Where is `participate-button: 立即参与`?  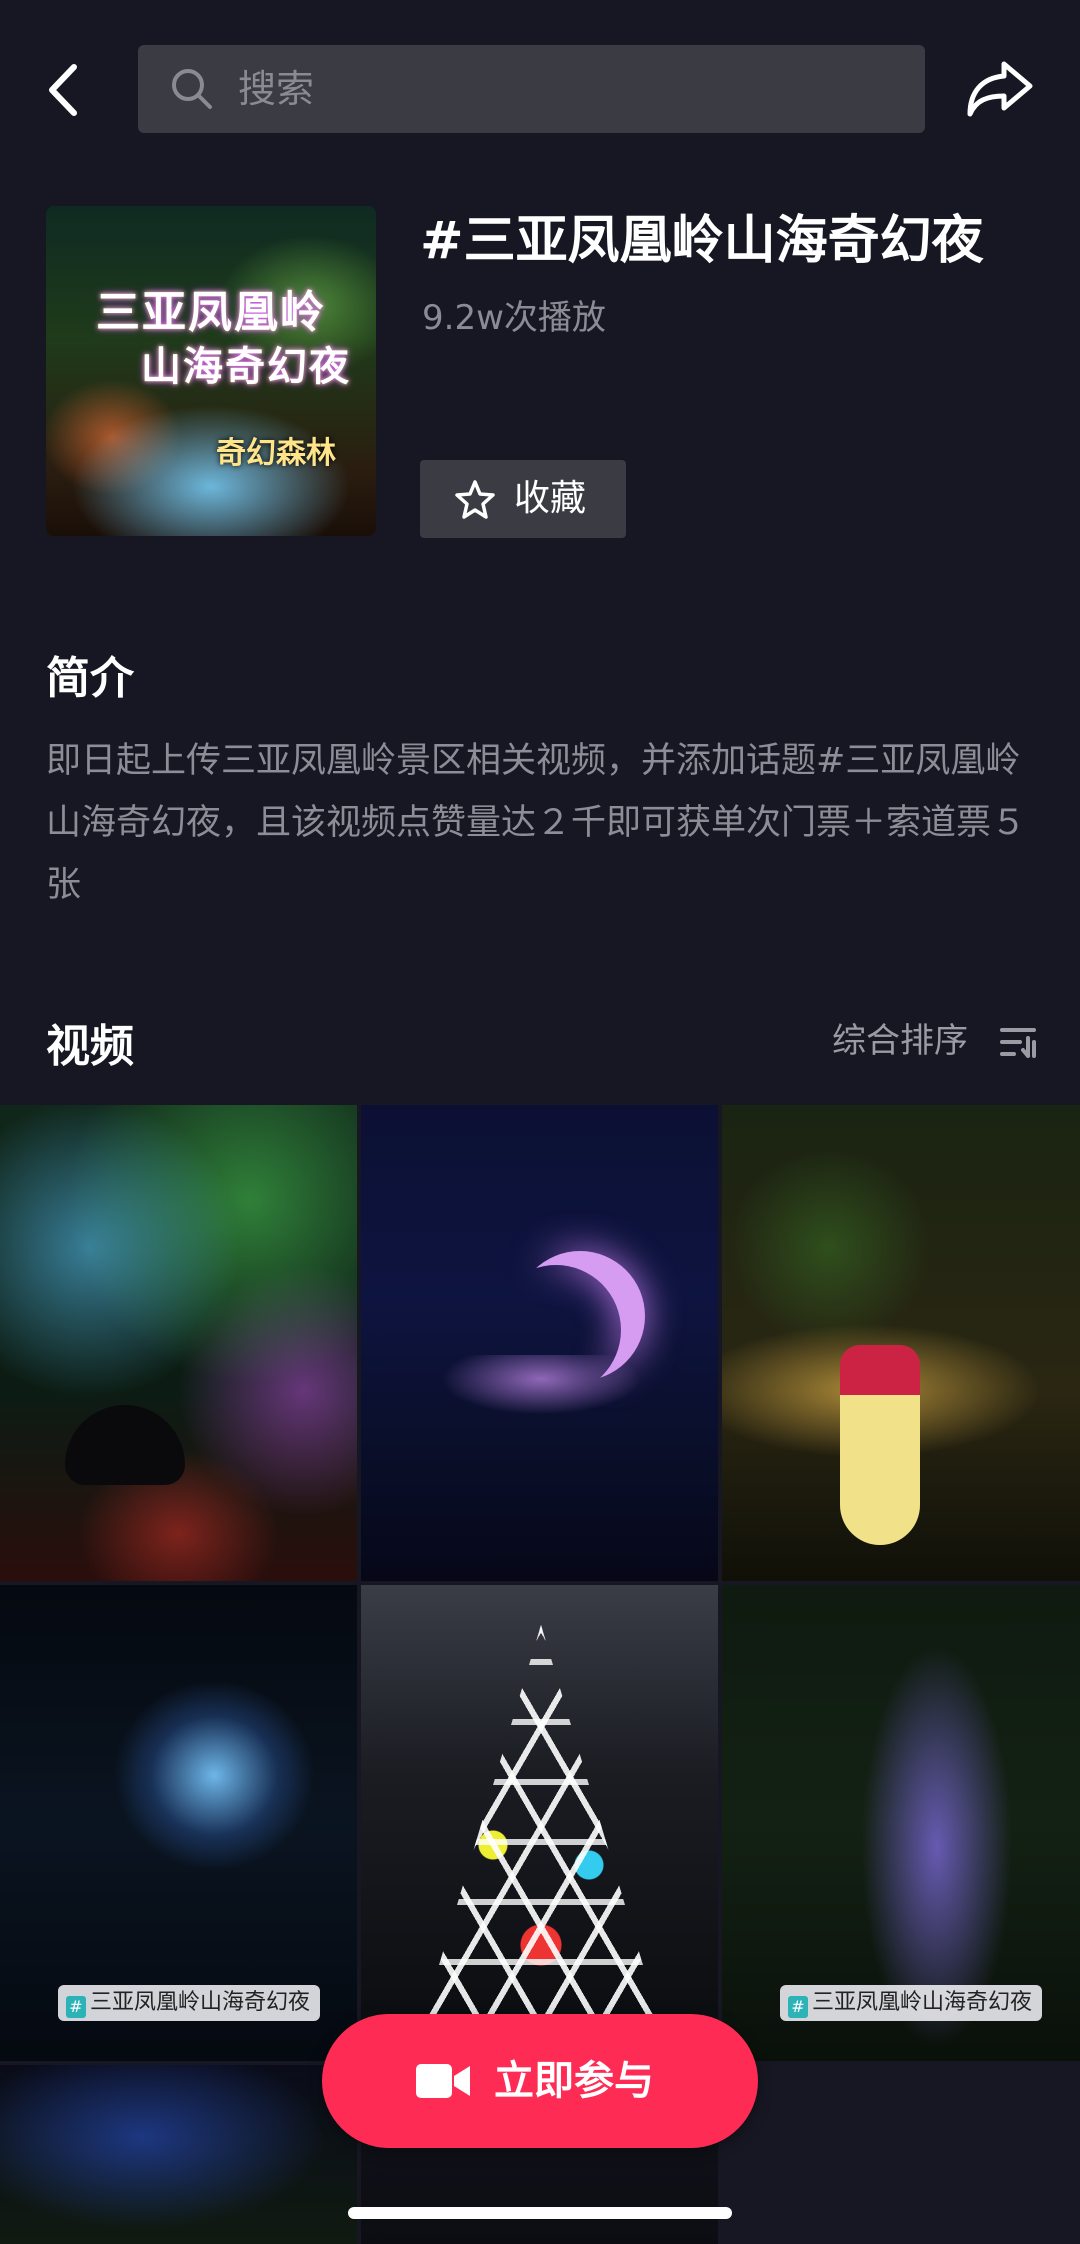
participate-button: 立即参与 is located at coordinates (540, 2081).